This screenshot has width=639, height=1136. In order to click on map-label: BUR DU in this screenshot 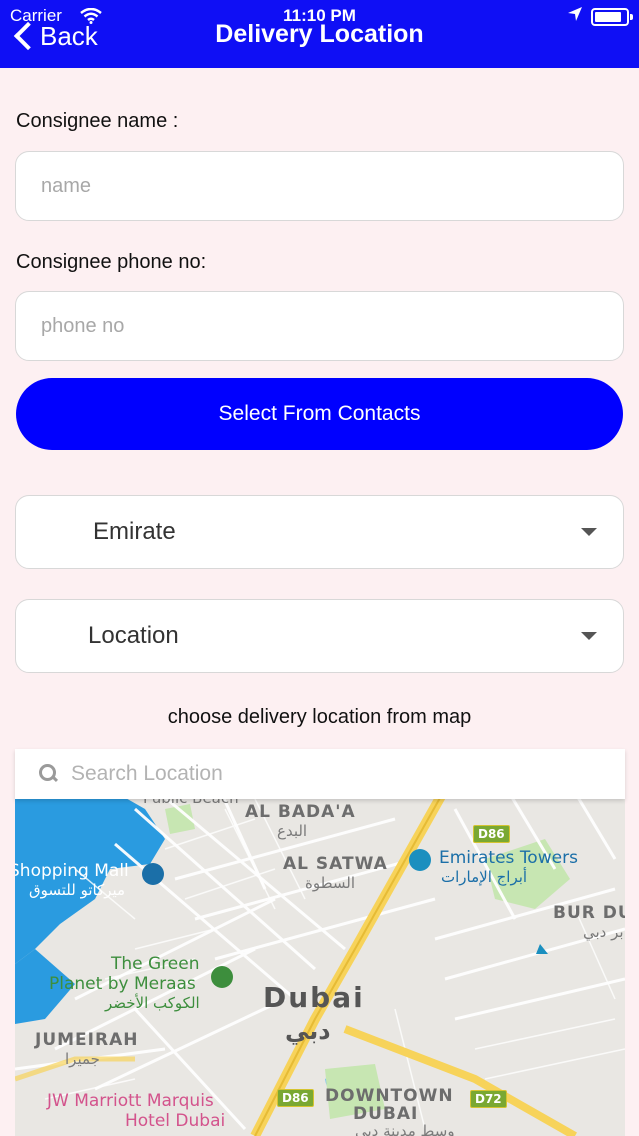, I will do `click(589, 913)`.